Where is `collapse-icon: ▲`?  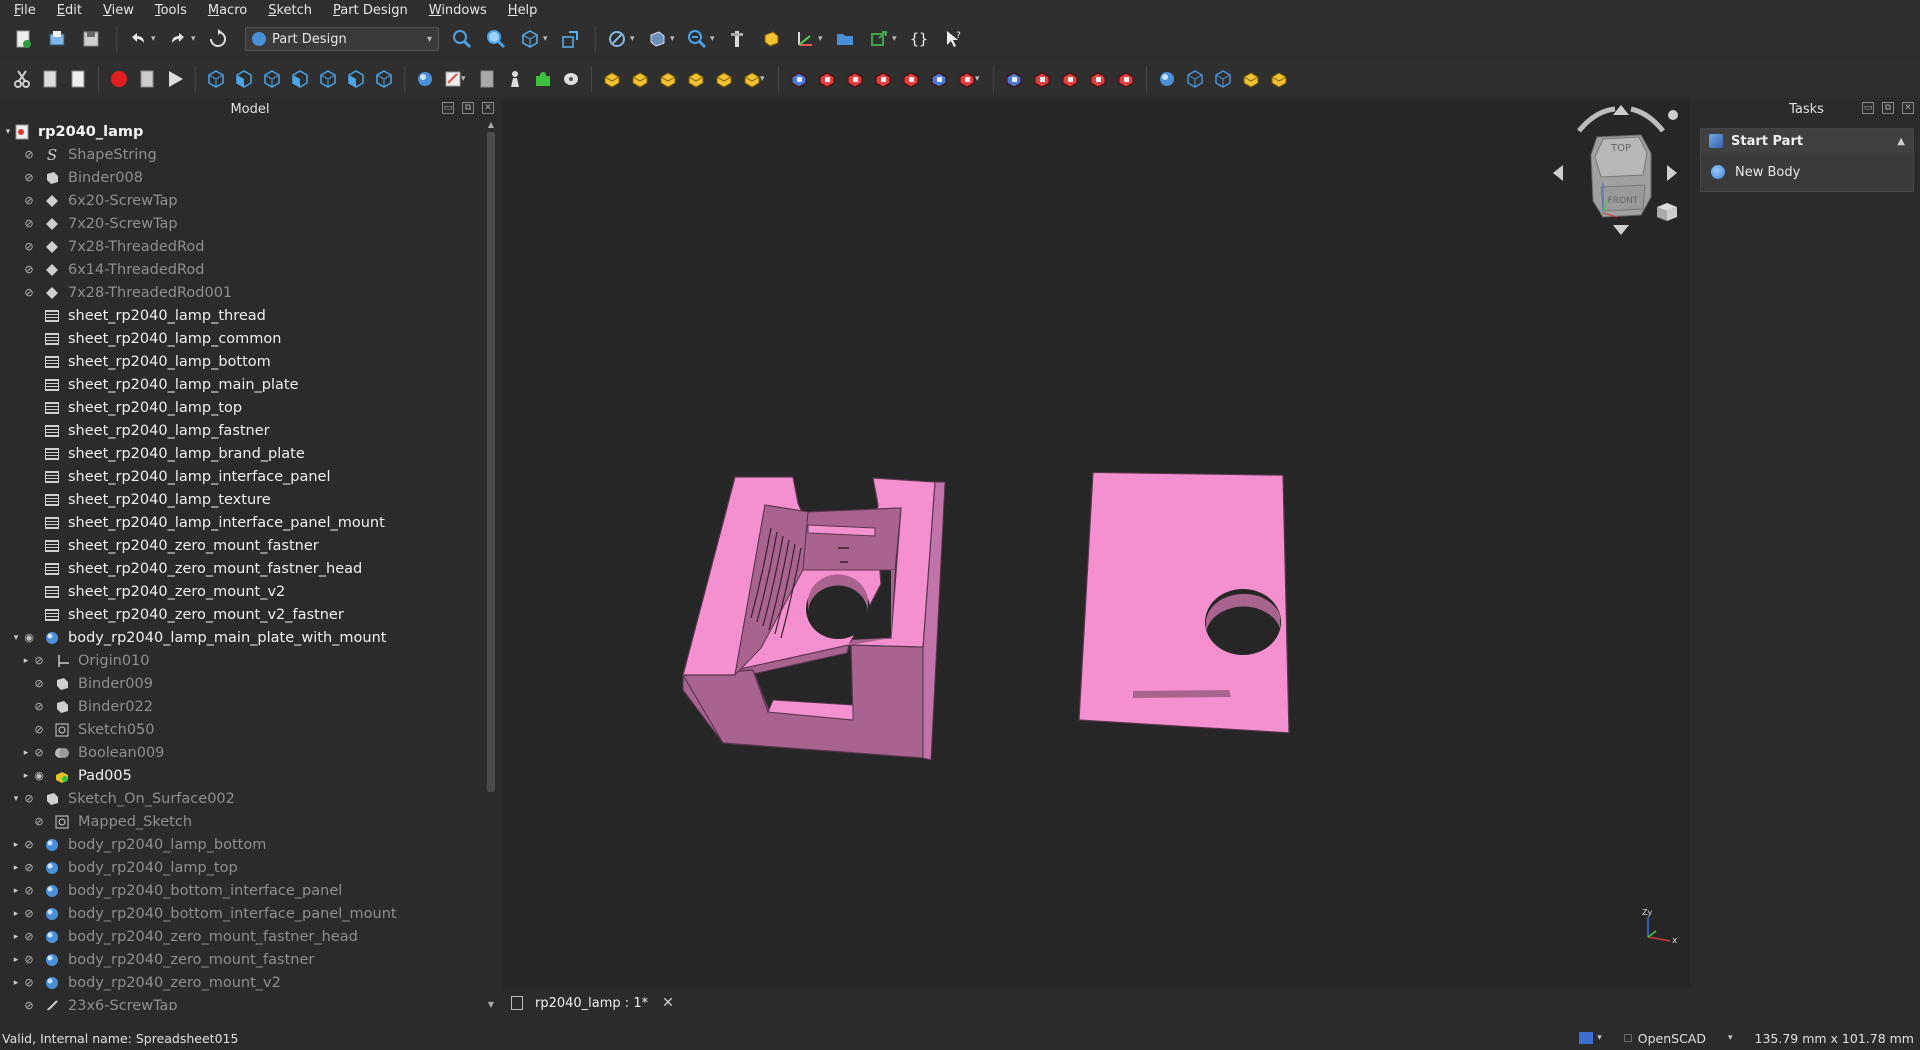 collapse-icon: ▲ is located at coordinates (1901, 141).